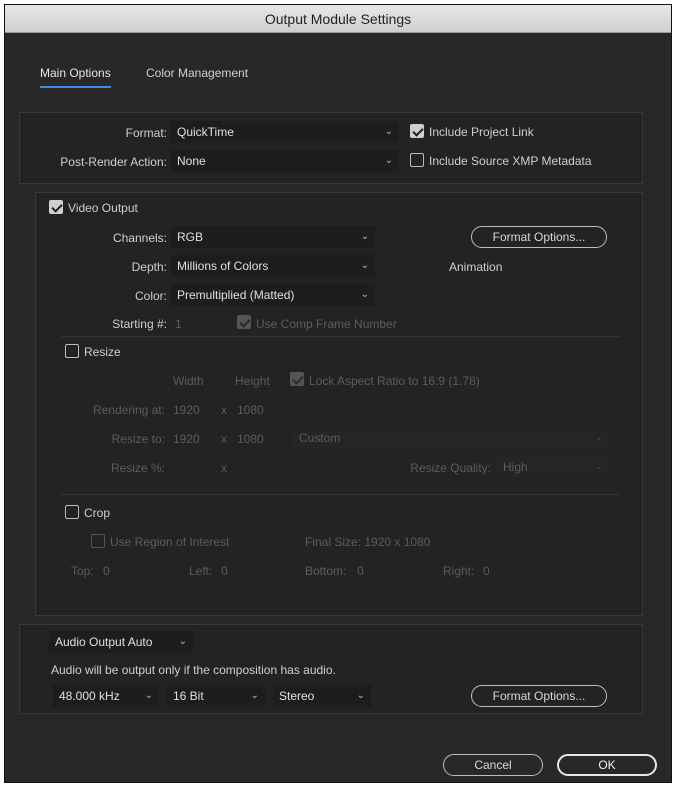 Image resolution: width=676 pixels, height=787 pixels. Describe the element at coordinates (297, 379) in the screenshot. I see `lock-aspect-checkbox` at that location.